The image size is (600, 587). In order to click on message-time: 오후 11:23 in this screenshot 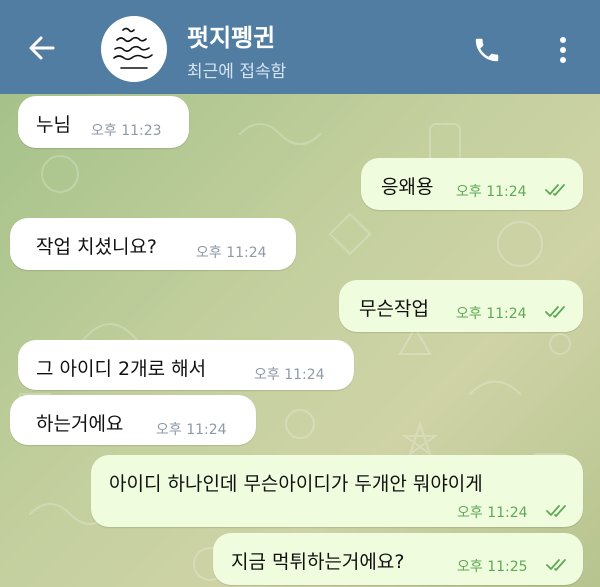, I will do `click(126, 131)`.